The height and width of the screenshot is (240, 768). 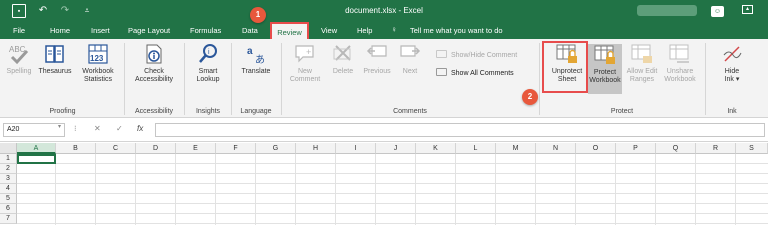 I want to click on name-box-dropdown-icon: ▾, so click(x=59, y=126).